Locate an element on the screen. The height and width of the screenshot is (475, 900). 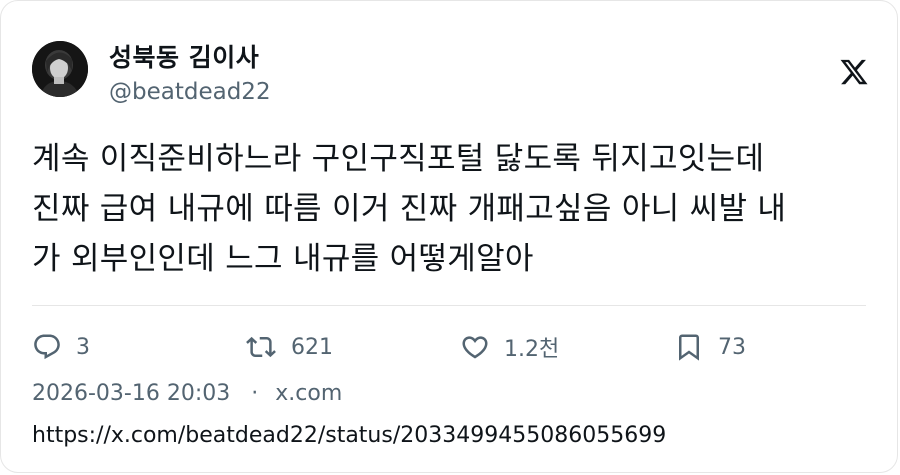
like-button: 1.2천 is located at coordinates (509, 347).